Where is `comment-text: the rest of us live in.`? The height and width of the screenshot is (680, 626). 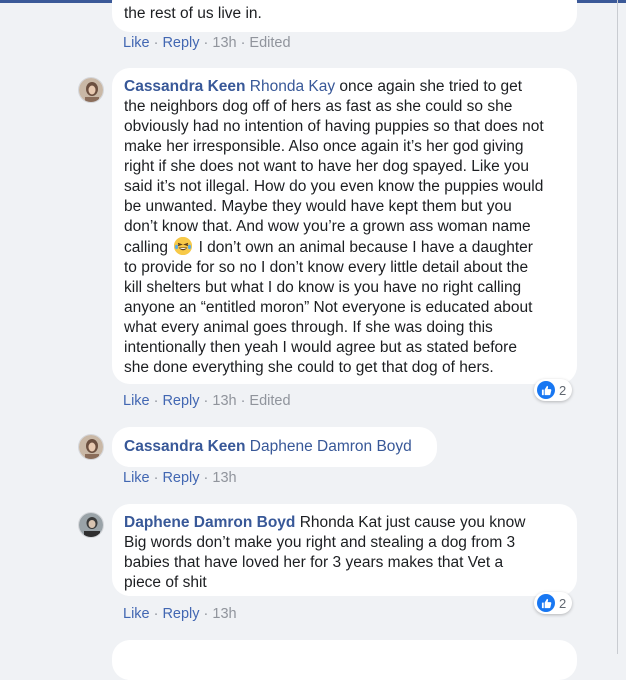
comment-text: the rest of us live in. is located at coordinates (193, 13).